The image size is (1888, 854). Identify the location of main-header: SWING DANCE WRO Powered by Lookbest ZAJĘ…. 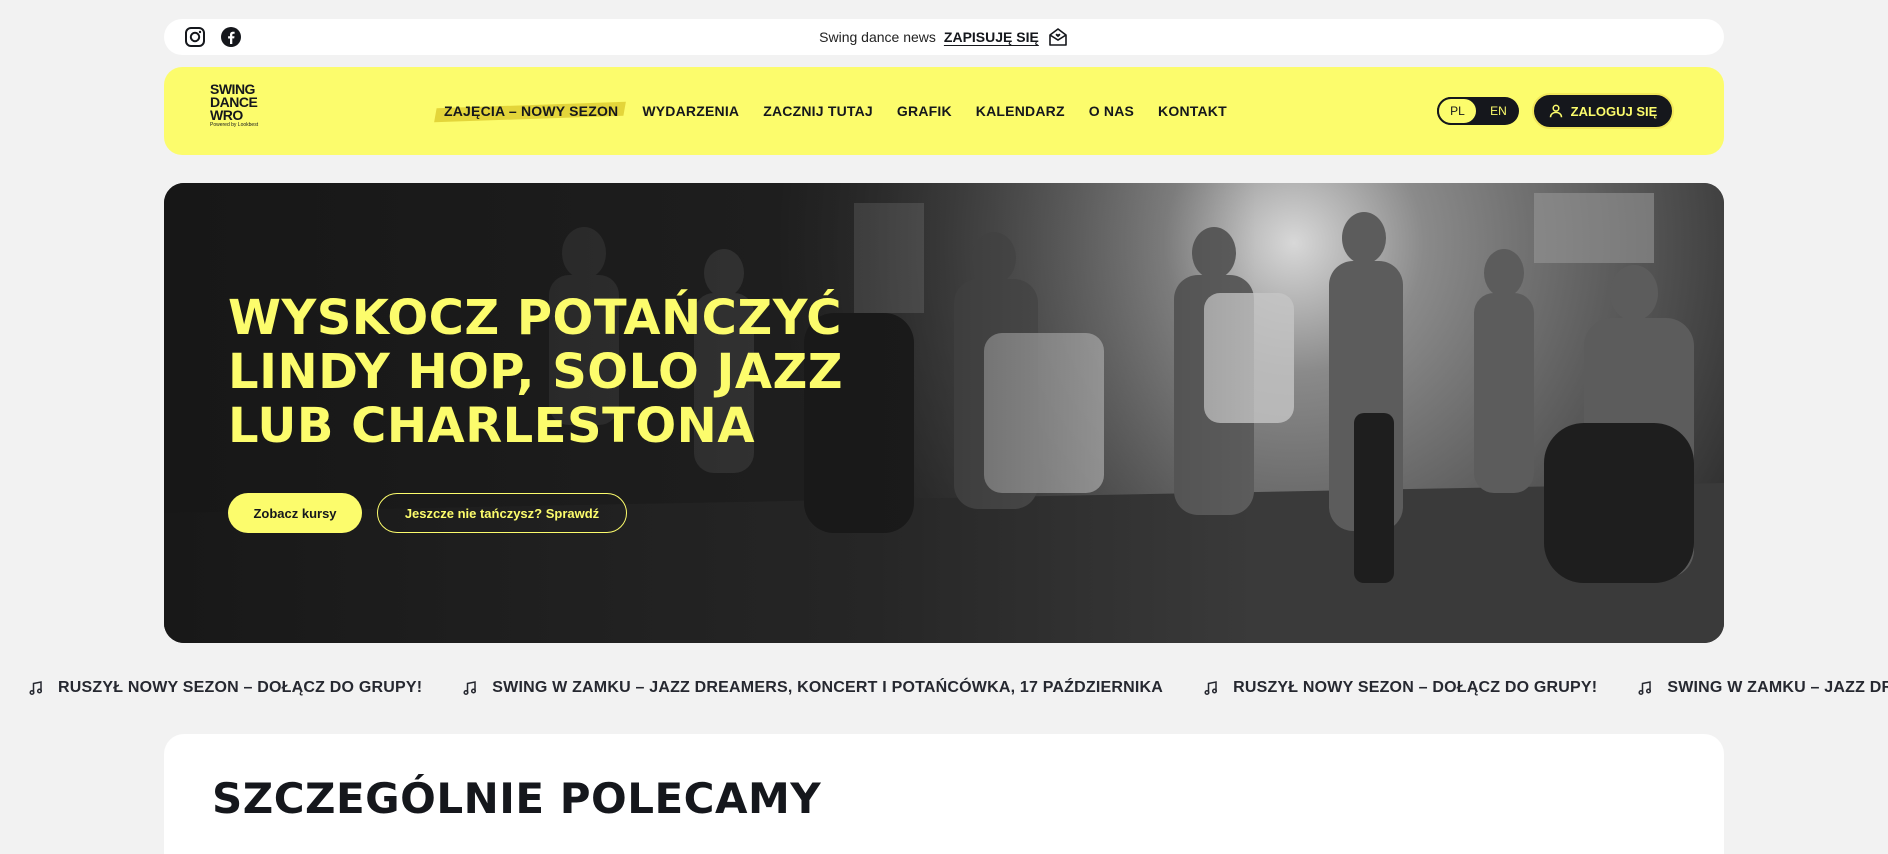
(944, 111).